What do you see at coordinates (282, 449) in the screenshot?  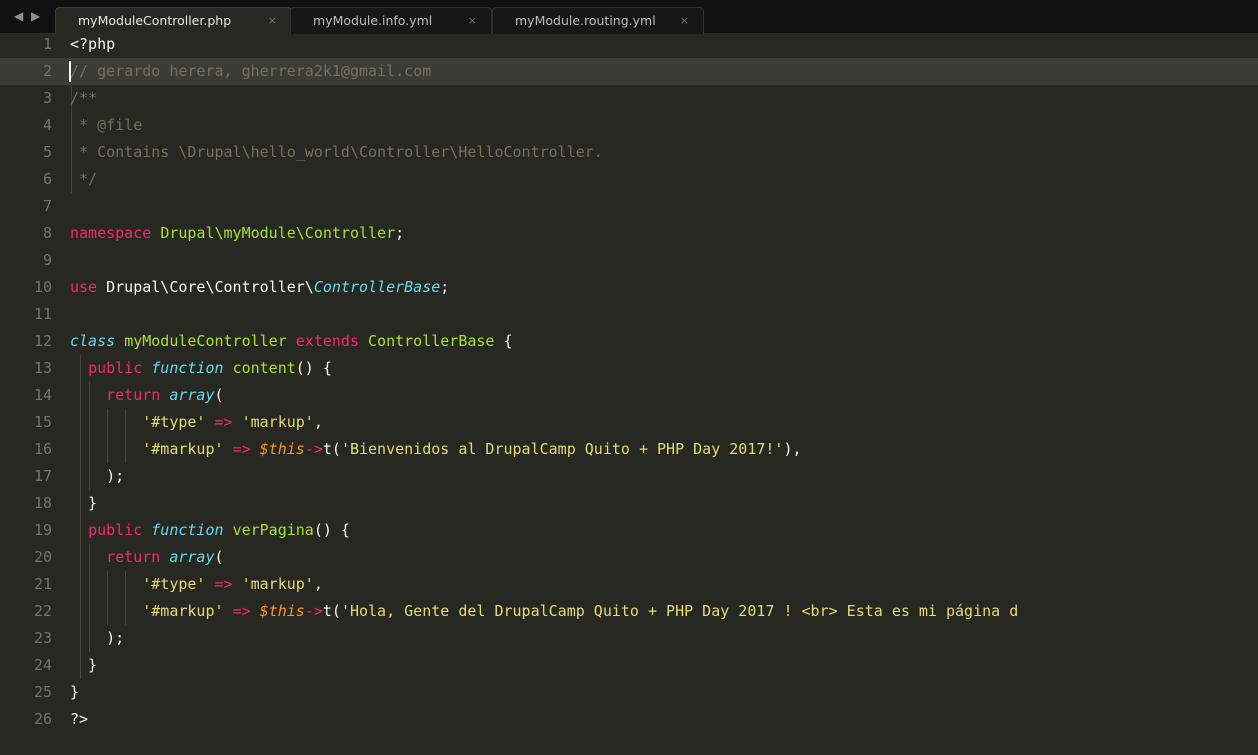 I see `code-token: $this` at bounding box center [282, 449].